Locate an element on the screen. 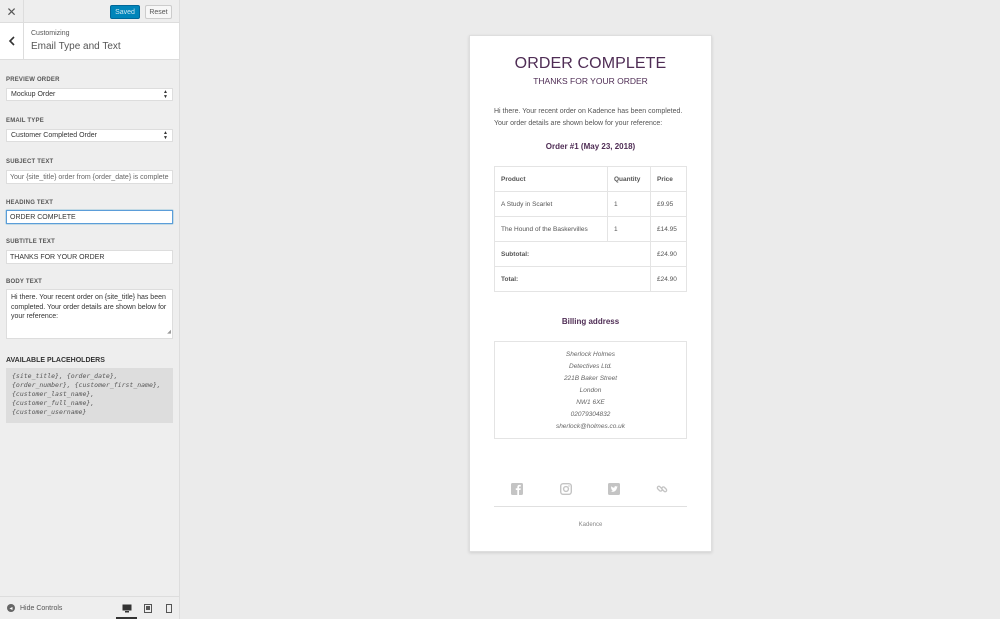  saved-button: Saved is located at coordinates (125, 12).